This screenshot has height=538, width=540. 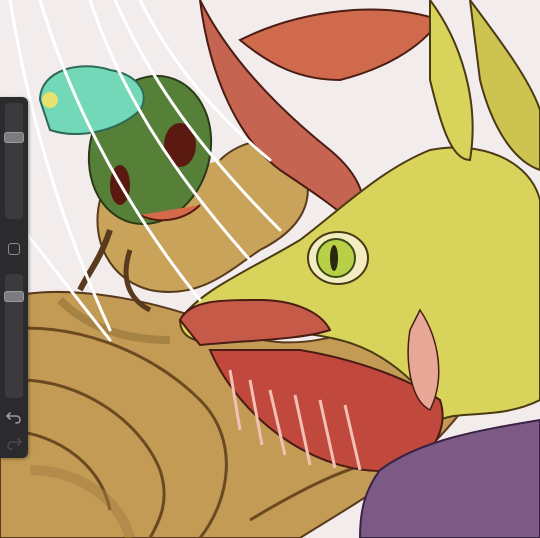 I want to click on opacity-slider, so click(x=14, y=336).